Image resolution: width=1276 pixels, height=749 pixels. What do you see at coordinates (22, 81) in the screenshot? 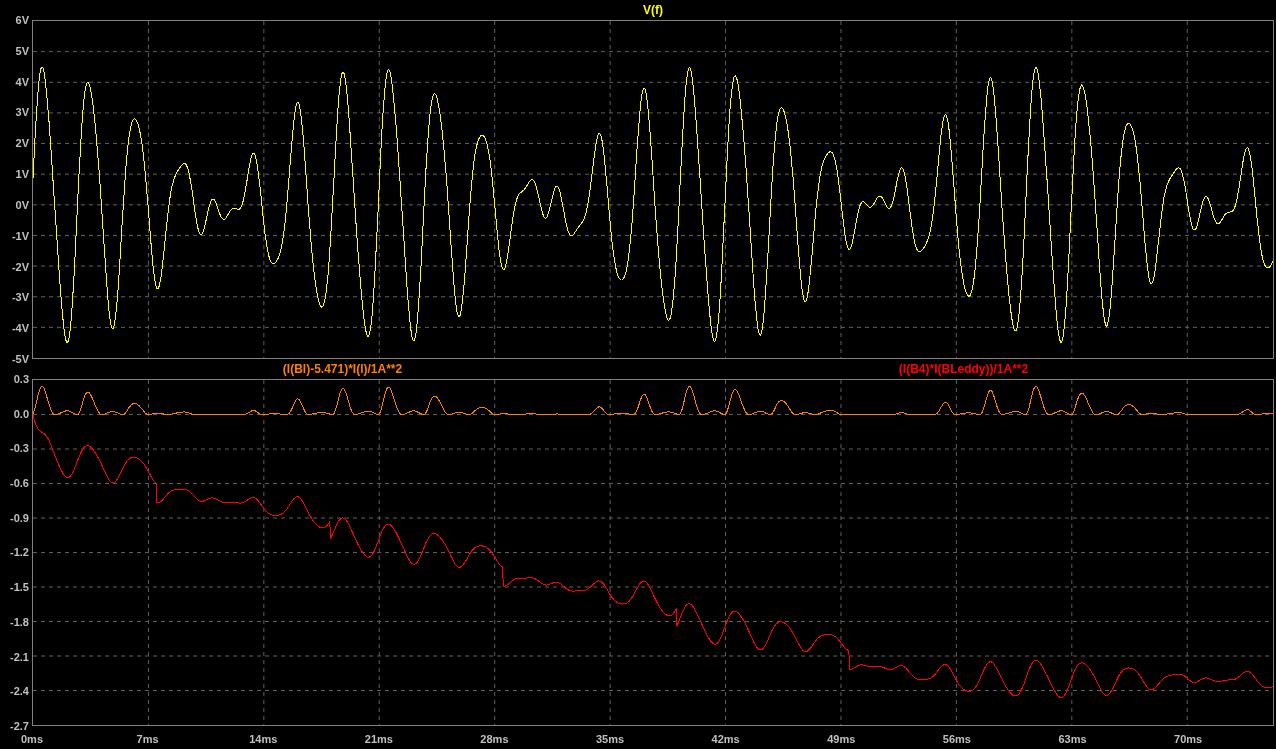
I see `y-axis-label: 4V` at bounding box center [22, 81].